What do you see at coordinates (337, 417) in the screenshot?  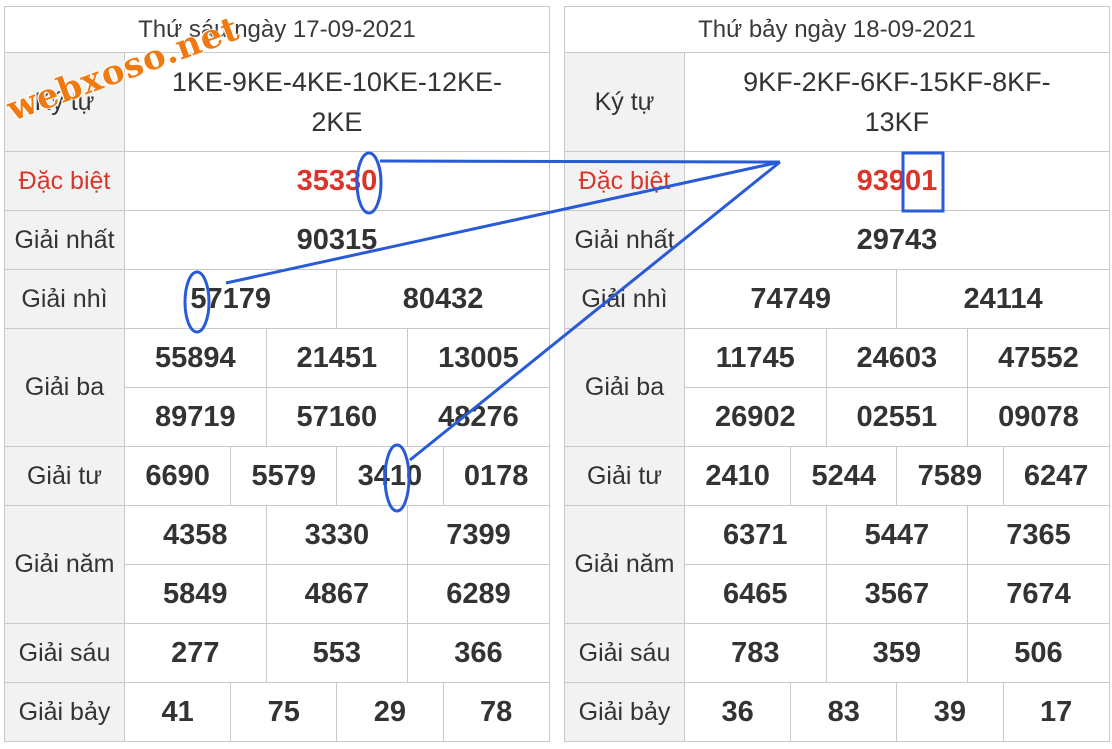 I see `third-prize-value: 57160` at bounding box center [337, 417].